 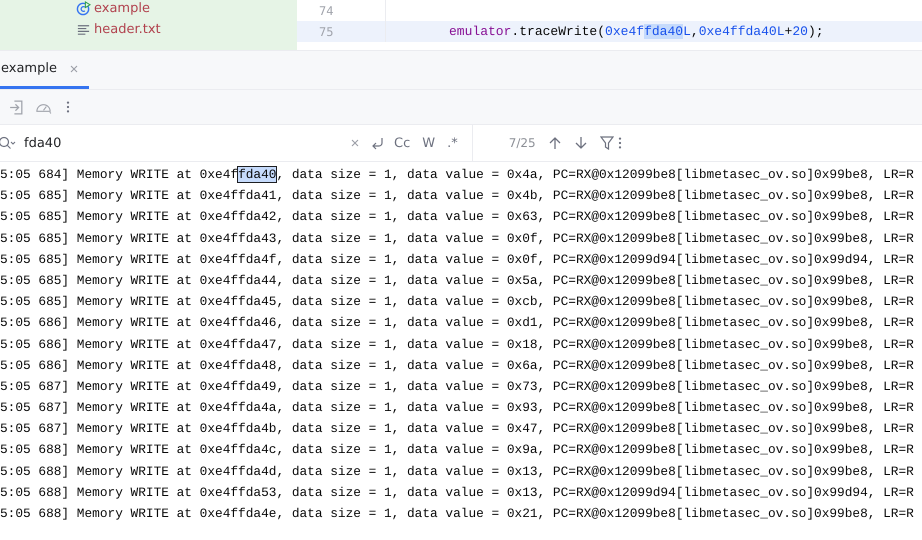 What do you see at coordinates (457, 175) in the screenshot?
I see `log-line: 5:05 684] Memory WRITE at 0xe4ffda40, data size = 1, data value = 0x4a, PC=RX@0x12099be8[libmetasec_ov.so]0x99be8, LR=R` at bounding box center [457, 175].